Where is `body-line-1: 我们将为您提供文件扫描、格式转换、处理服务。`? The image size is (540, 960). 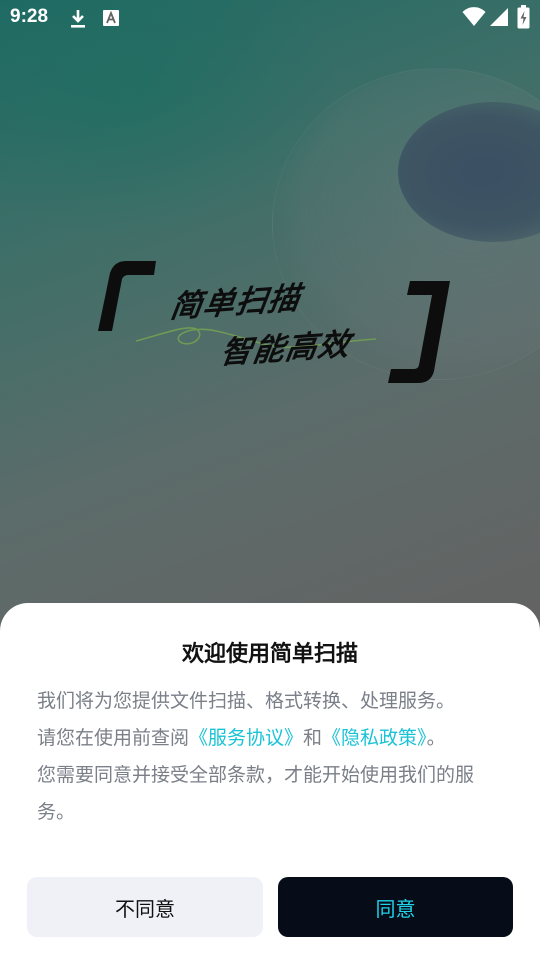 body-line-1: 我们将为您提供文件扫描、格式转换、处理服务。 is located at coordinates (246, 701).